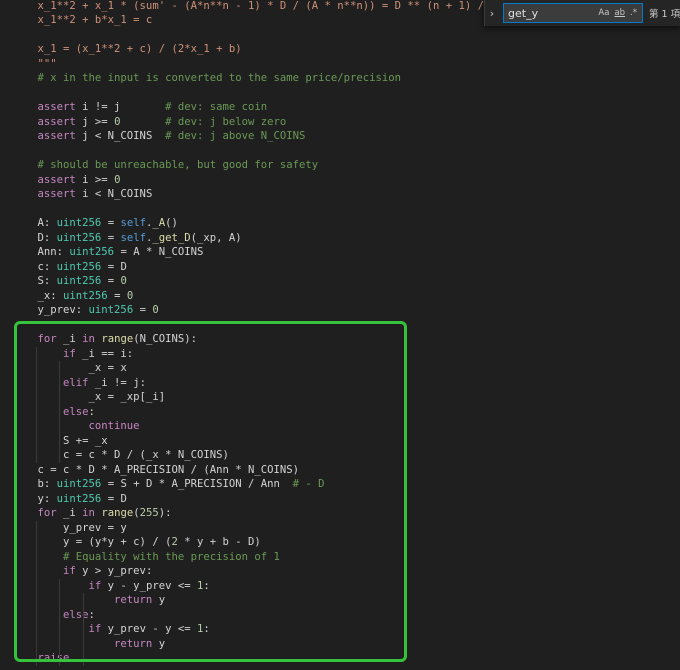  Describe the element at coordinates (95, 223) in the screenshot. I see `code-line: A: uint256 = self._A()` at that location.